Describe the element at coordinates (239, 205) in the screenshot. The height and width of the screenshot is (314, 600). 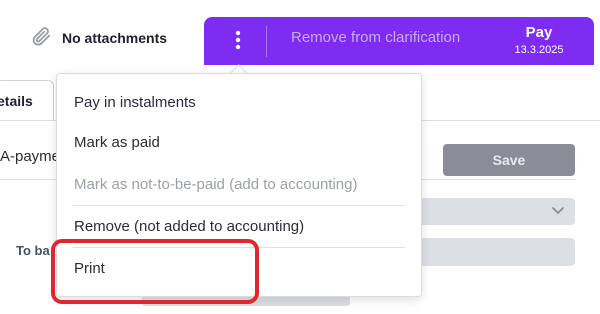
I see `menu-separator` at that location.